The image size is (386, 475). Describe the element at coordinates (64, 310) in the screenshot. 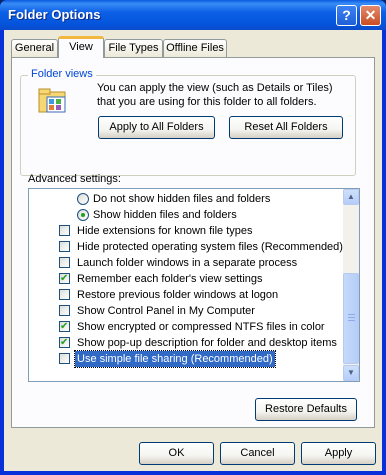

I see `checkbox-show-control-panel` at that location.